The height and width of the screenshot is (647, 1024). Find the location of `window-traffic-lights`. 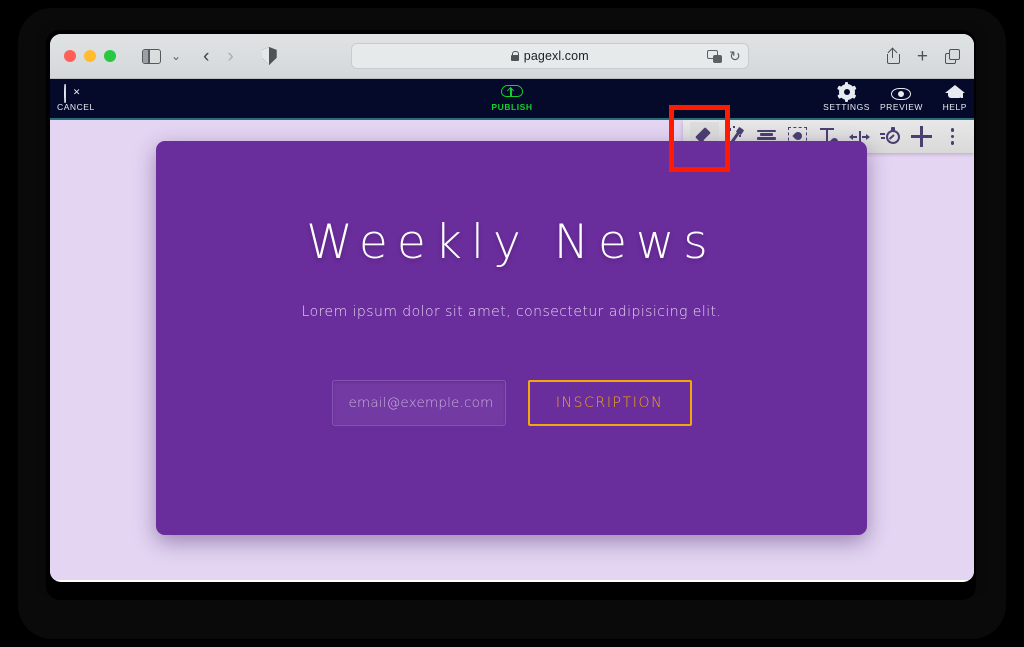

window-traffic-lights is located at coordinates (90, 56).